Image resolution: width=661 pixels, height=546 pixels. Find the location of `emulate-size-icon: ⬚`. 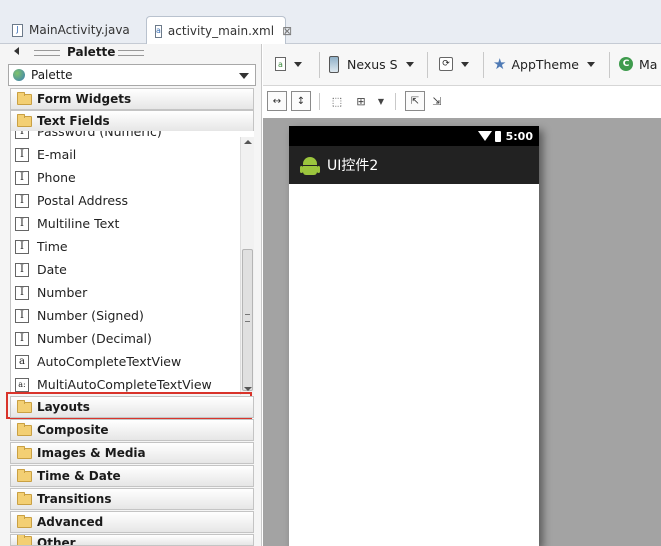

emulate-size-icon: ⬚ is located at coordinates (337, 101).